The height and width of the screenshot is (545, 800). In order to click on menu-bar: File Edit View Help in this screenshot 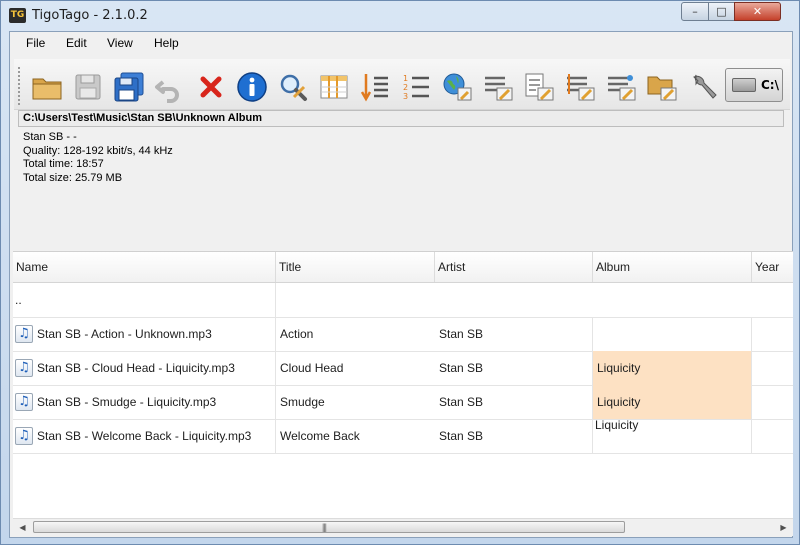, I will do `click(401, 43)`.